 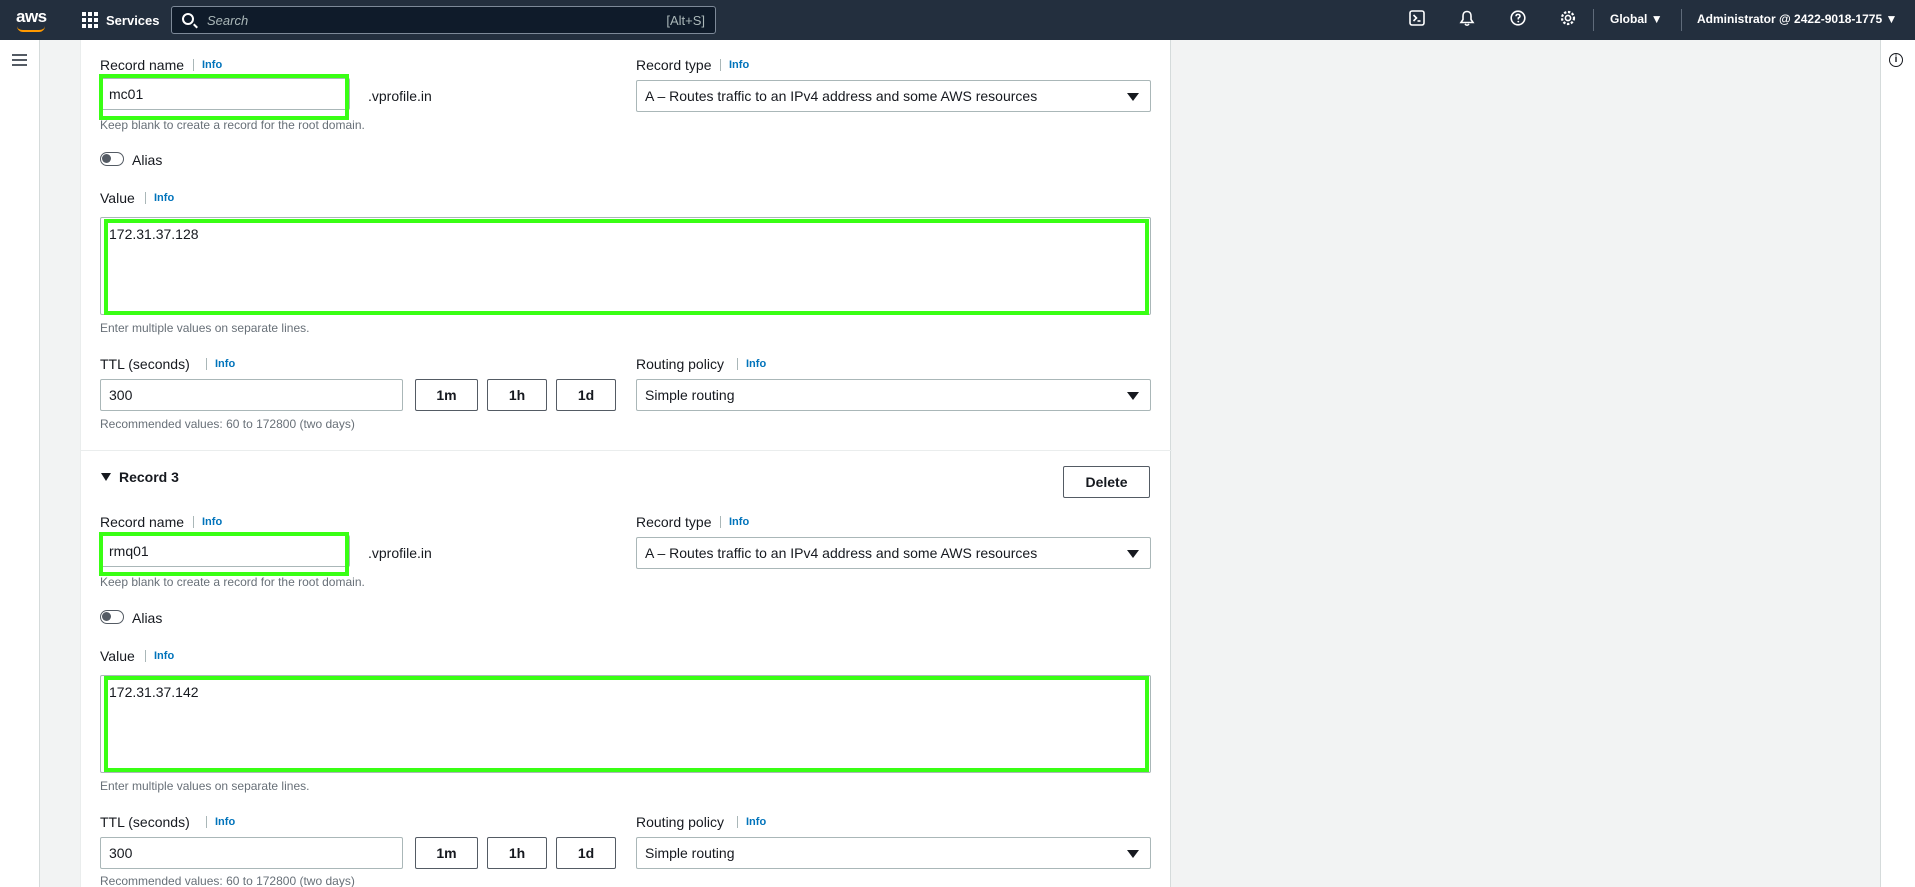 I want to click on aws-logo-text: aws, so click(x=31, y=16).